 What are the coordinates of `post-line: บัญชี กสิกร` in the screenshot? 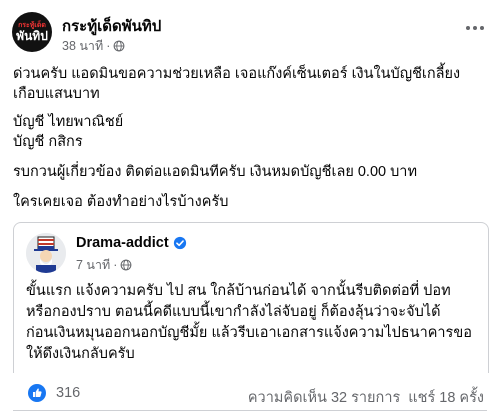 It's located at (48, 142).